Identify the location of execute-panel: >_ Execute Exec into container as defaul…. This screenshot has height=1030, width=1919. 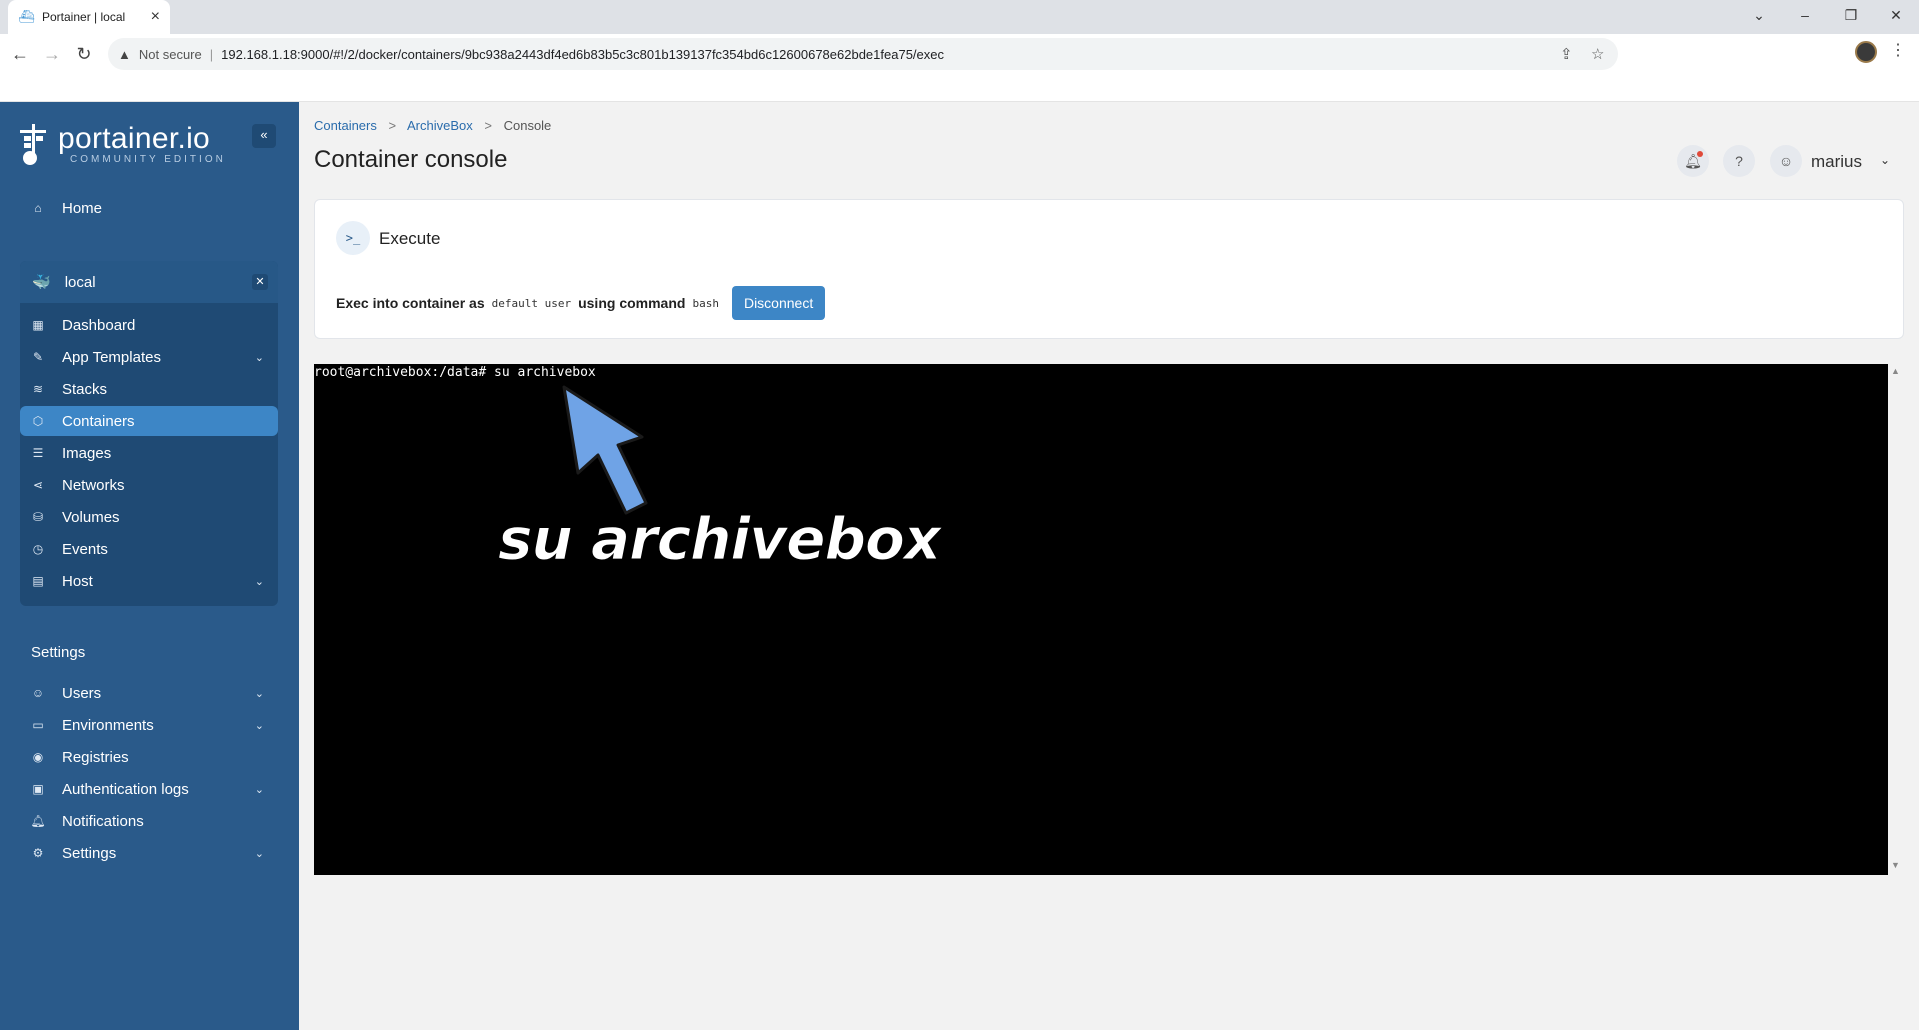
(1109, 269).